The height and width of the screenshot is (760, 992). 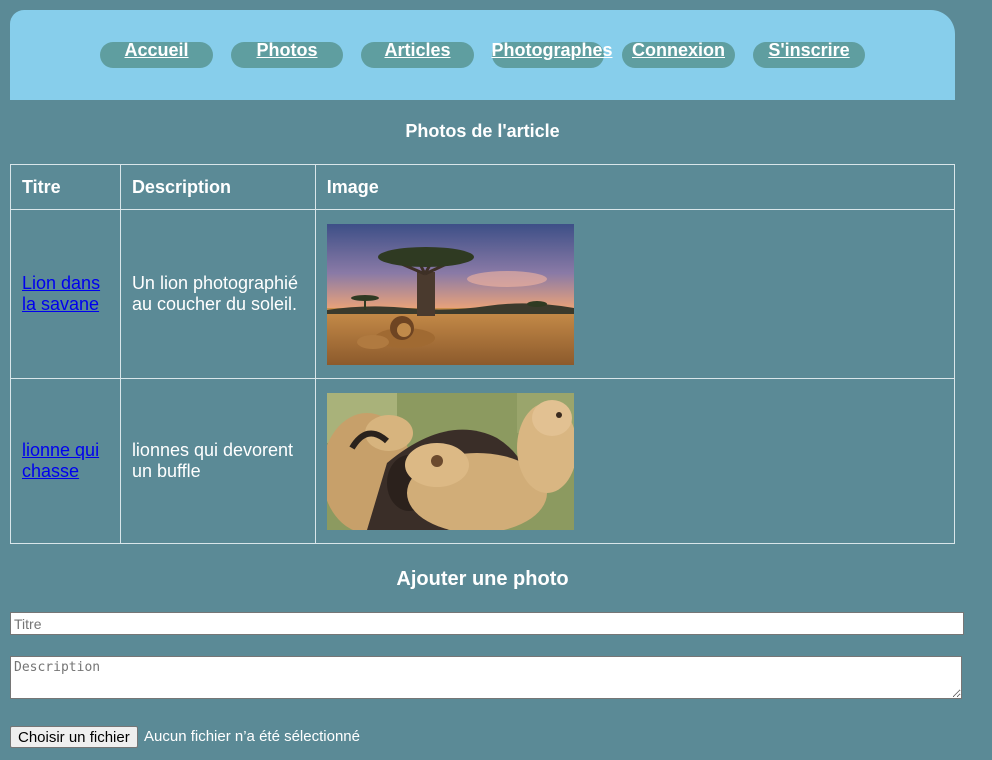 I want to click on lion-savanna-photo-icon, so click(x=450, y=294).